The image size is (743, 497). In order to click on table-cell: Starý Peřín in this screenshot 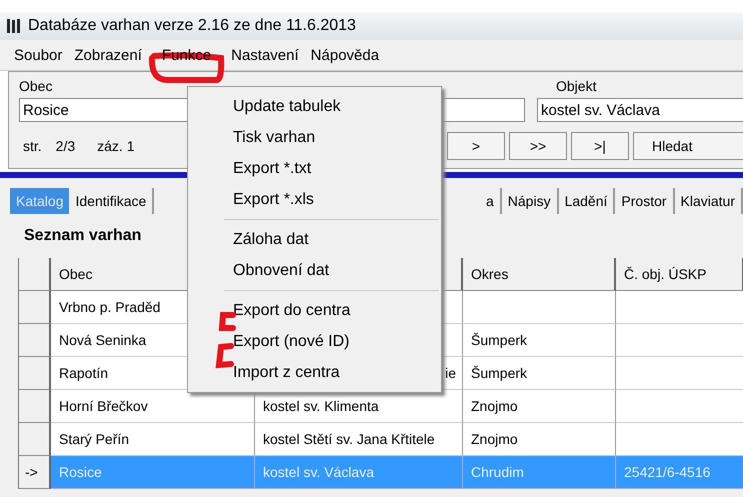, I will do `click(153, 439)`.